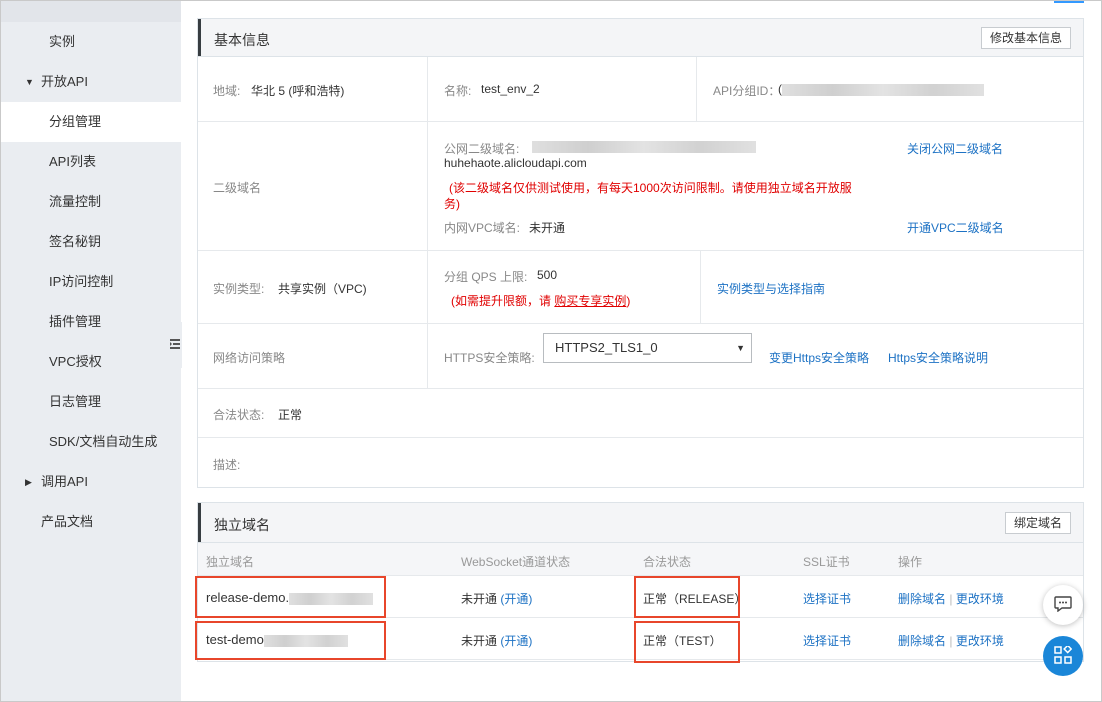 Image resolution: width=1102 pixels, height=702 pixels. What do you see at coordinates (91, 11) in the screenshot?
I see `sidebar-top-strip` at bounding box center [91, 11].